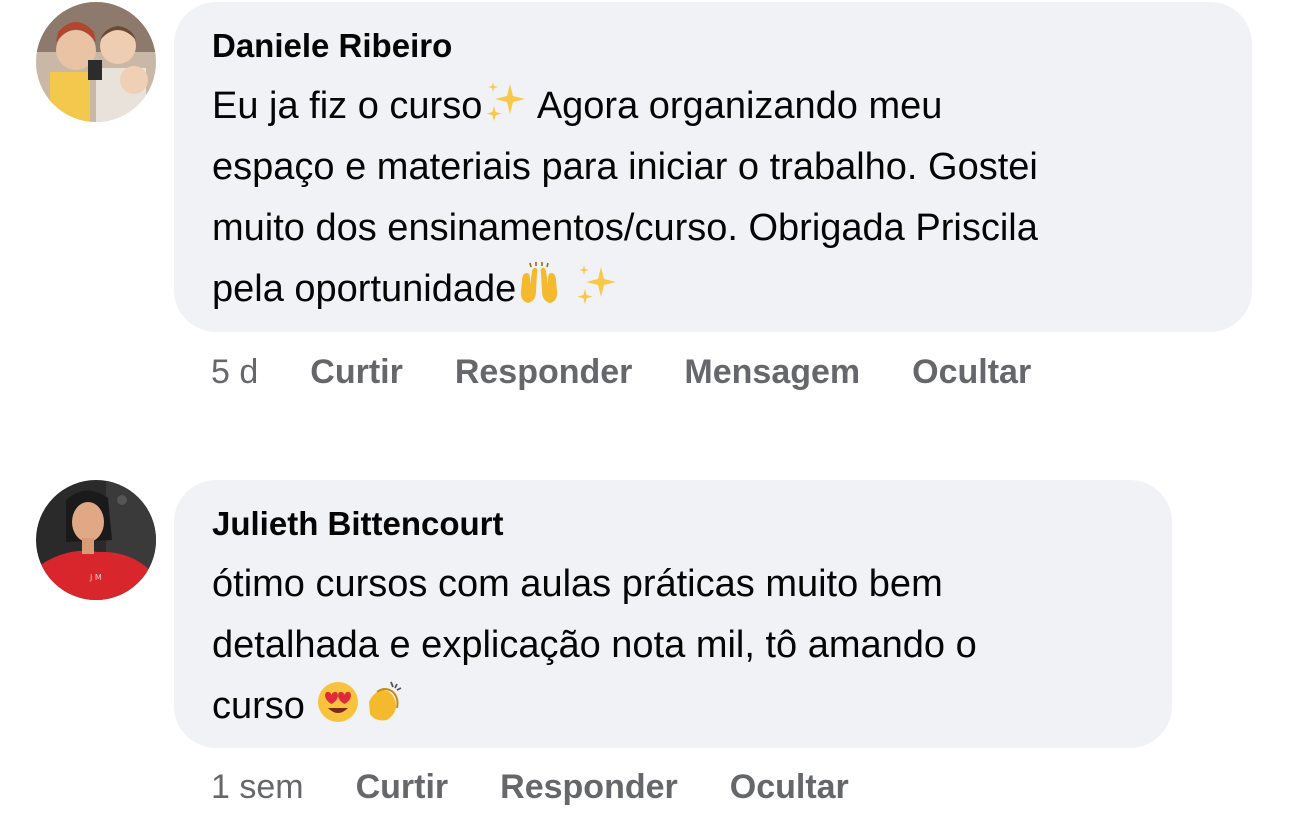 This screenshot has height=820, width=1290. I want to click on message-button: Mensagem, so click(772, 372).